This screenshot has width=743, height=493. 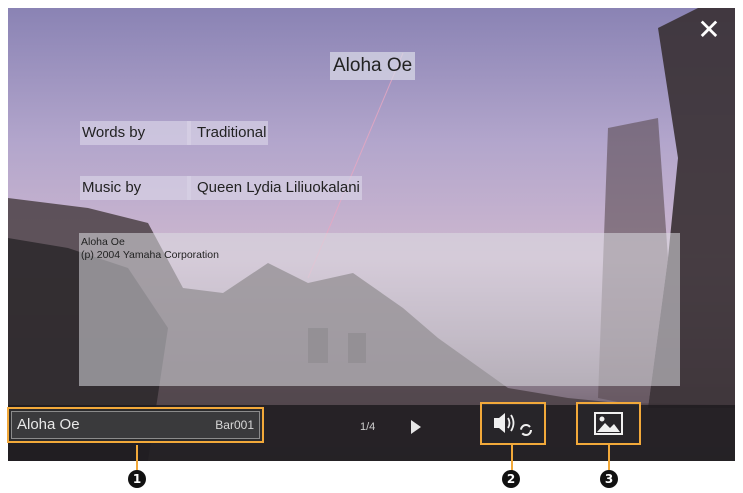 I want to click on close-icon: ✕, so click(x=708, y=29).